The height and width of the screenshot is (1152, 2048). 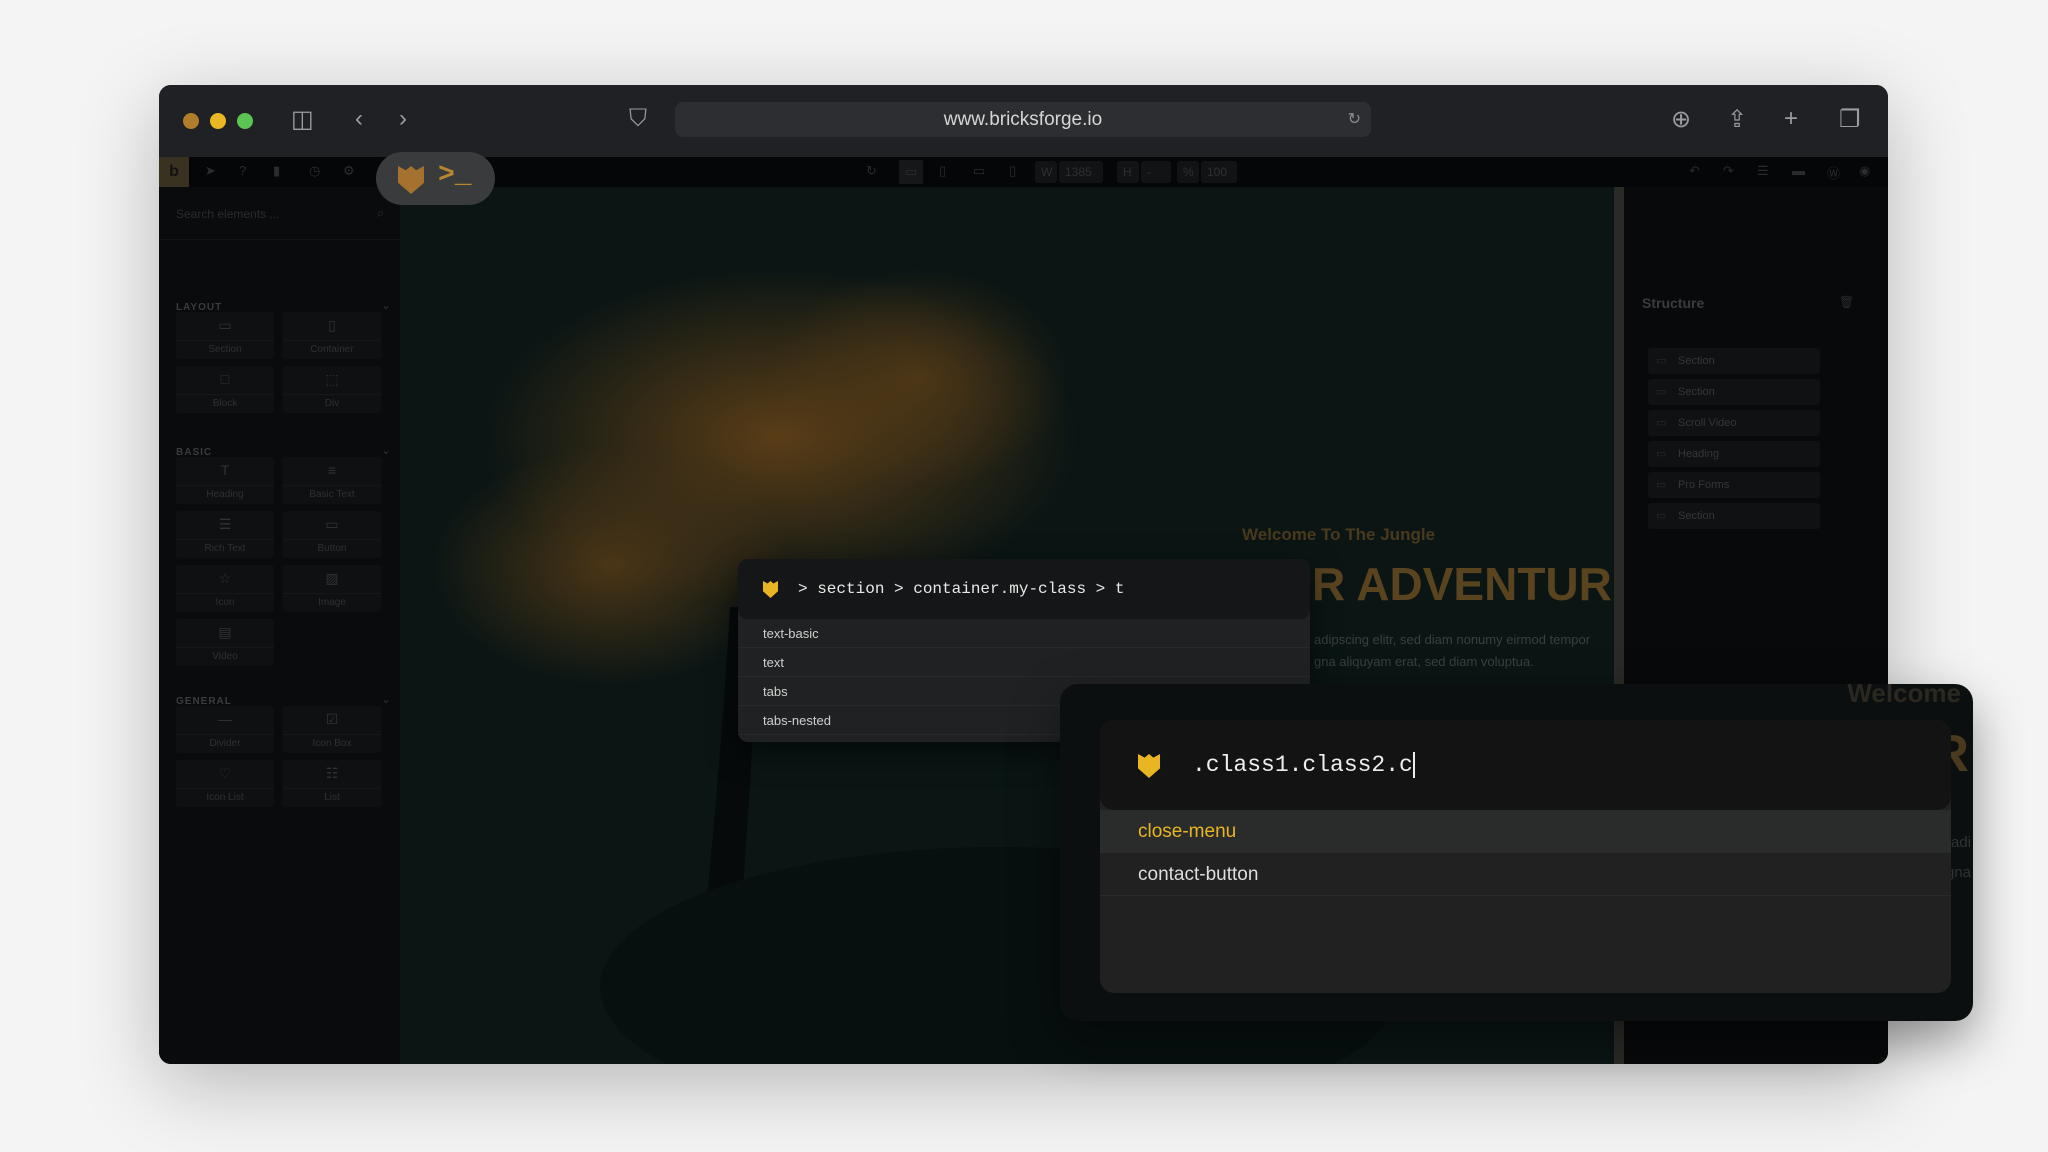 I want to click on hero-body-line-2: gna aliquyam erat, sed diam voluptua., so click(x=1424, y=661).